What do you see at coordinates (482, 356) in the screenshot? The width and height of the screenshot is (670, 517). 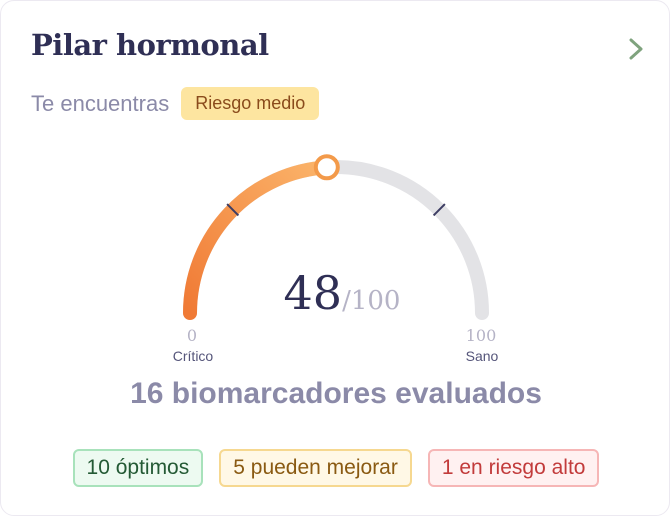 I see `gauge-max-caption: Sano` at bounding box center [482, 356].